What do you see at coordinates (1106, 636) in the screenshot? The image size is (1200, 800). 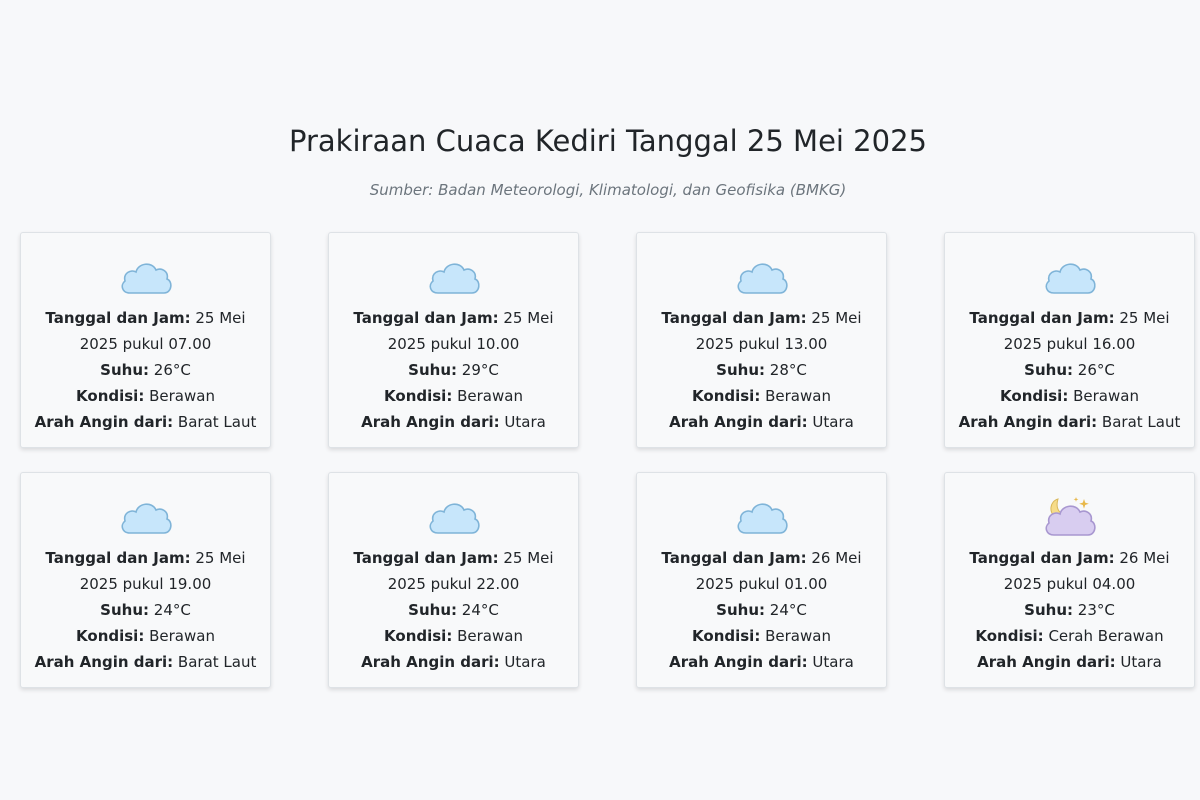 I see `condition-value: Cerah Berawan` at bounding box center [1106, 636].